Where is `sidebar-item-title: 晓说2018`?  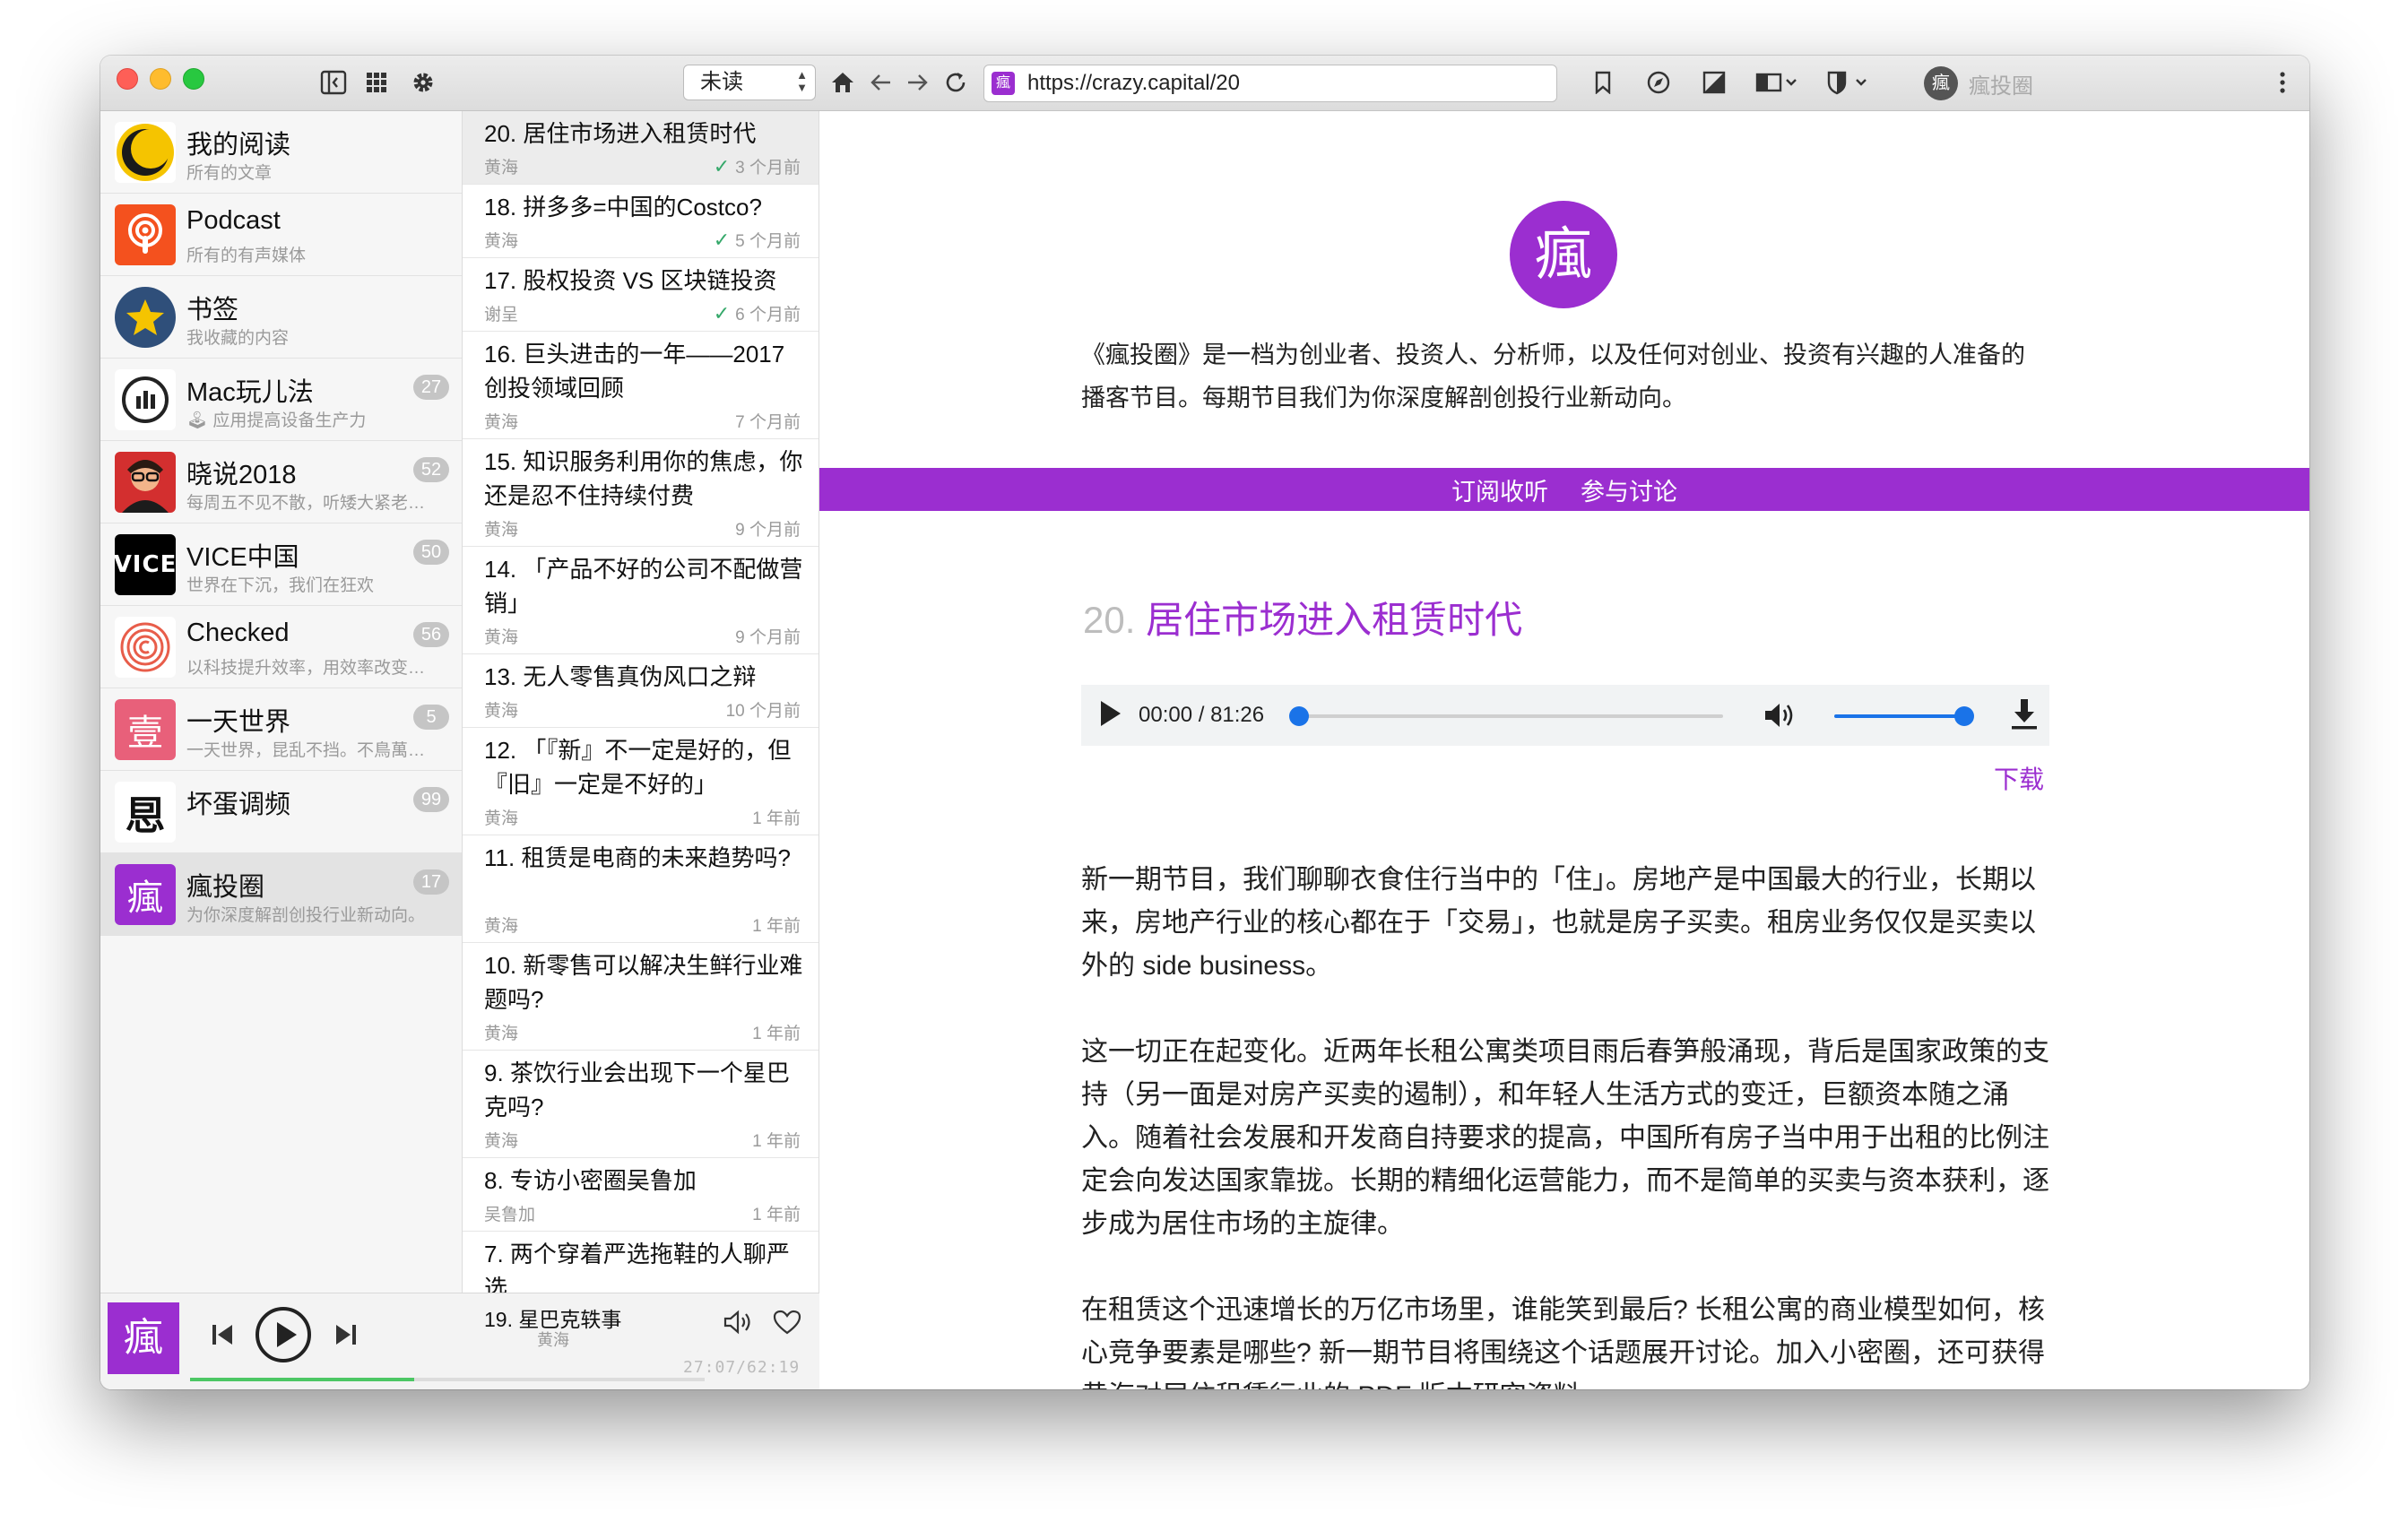 sidebar-item-title: 晓说2018 is located at coordinates (241, 475).